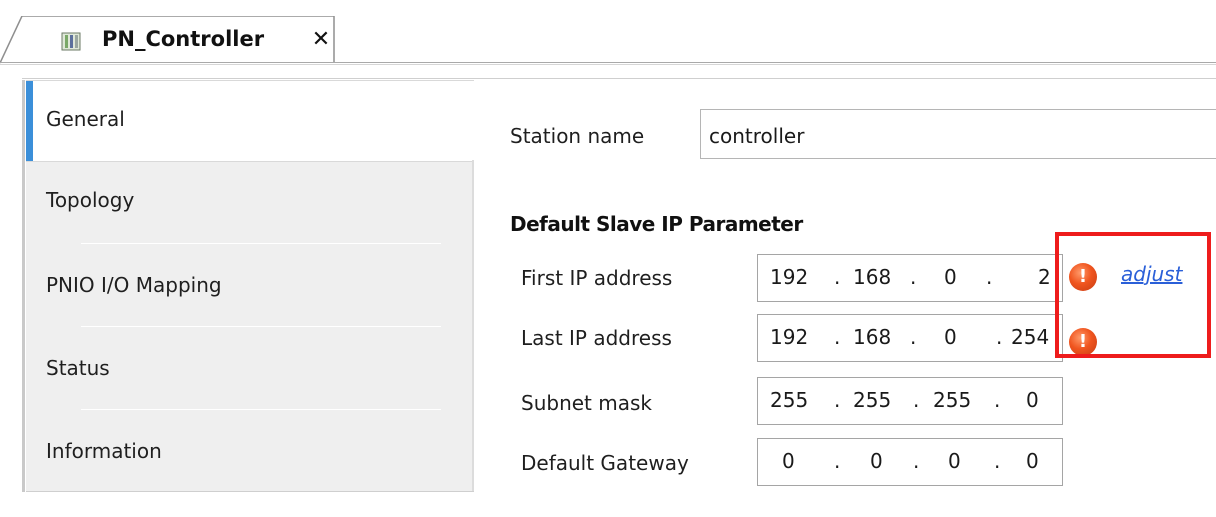  What do you see at coordinates (78, 368) in the screenshot?
I see `nav-item-label: Status` at bounding box center [78, 368].